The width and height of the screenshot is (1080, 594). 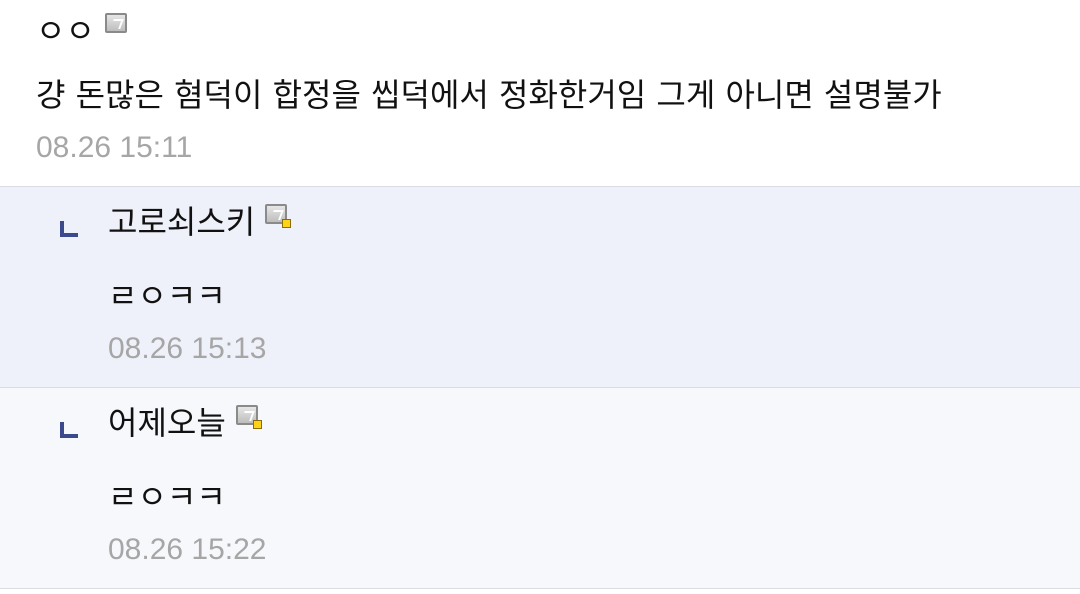 What do you see at coordinates (65, 31) in the screenshot?
I see `comment-author: ㅇㅇ` at bounding box center [65, 31].